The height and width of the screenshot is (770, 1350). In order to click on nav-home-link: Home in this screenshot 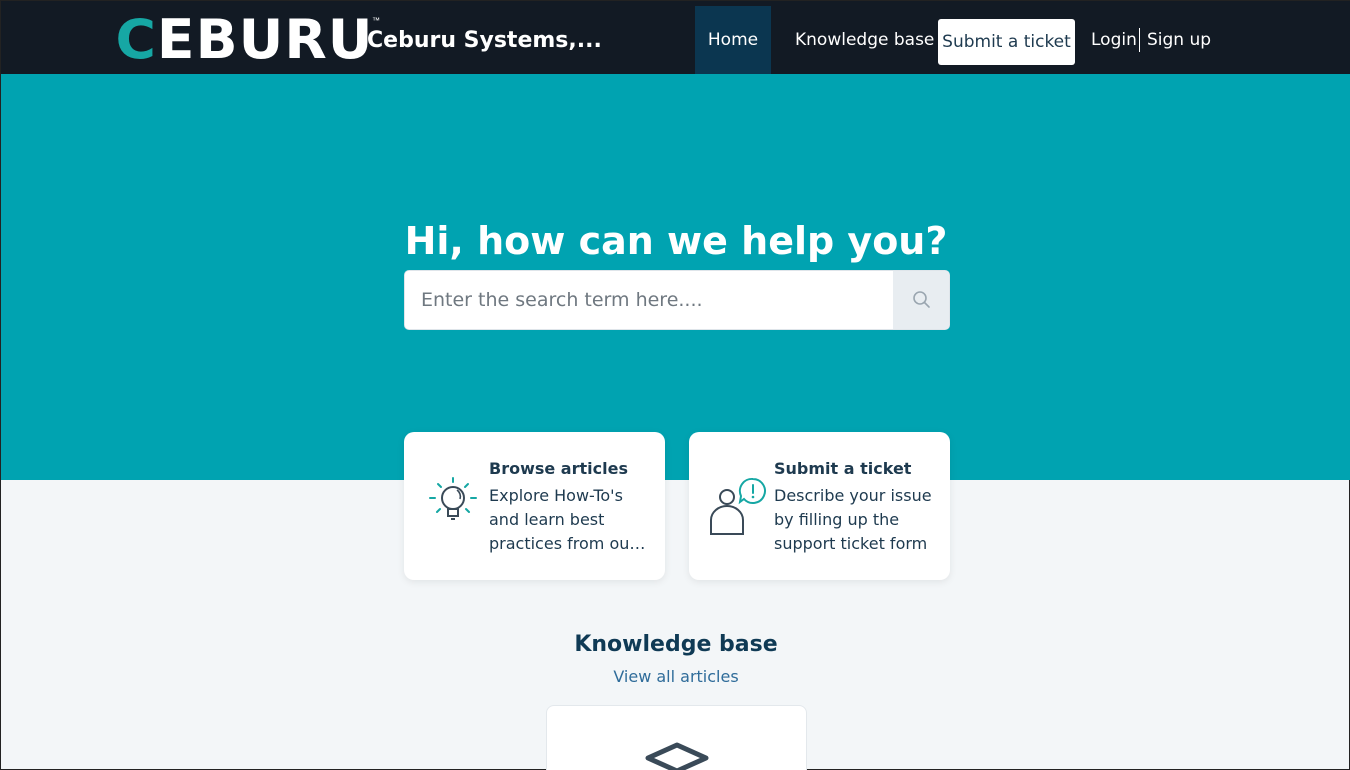, I will do `click(733, 40)`.